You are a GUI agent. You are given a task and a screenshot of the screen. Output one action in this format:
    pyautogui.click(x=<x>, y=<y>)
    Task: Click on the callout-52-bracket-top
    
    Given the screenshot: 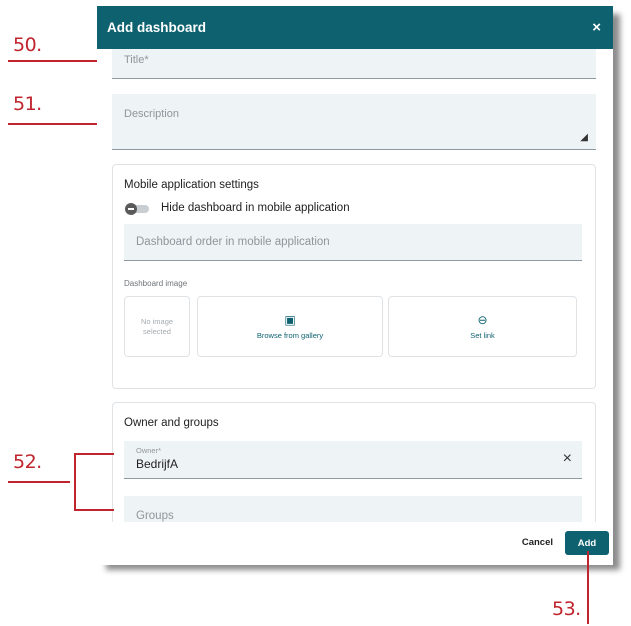 What is the action you would take?
    pyautogui.click(x=94, y=454)
    